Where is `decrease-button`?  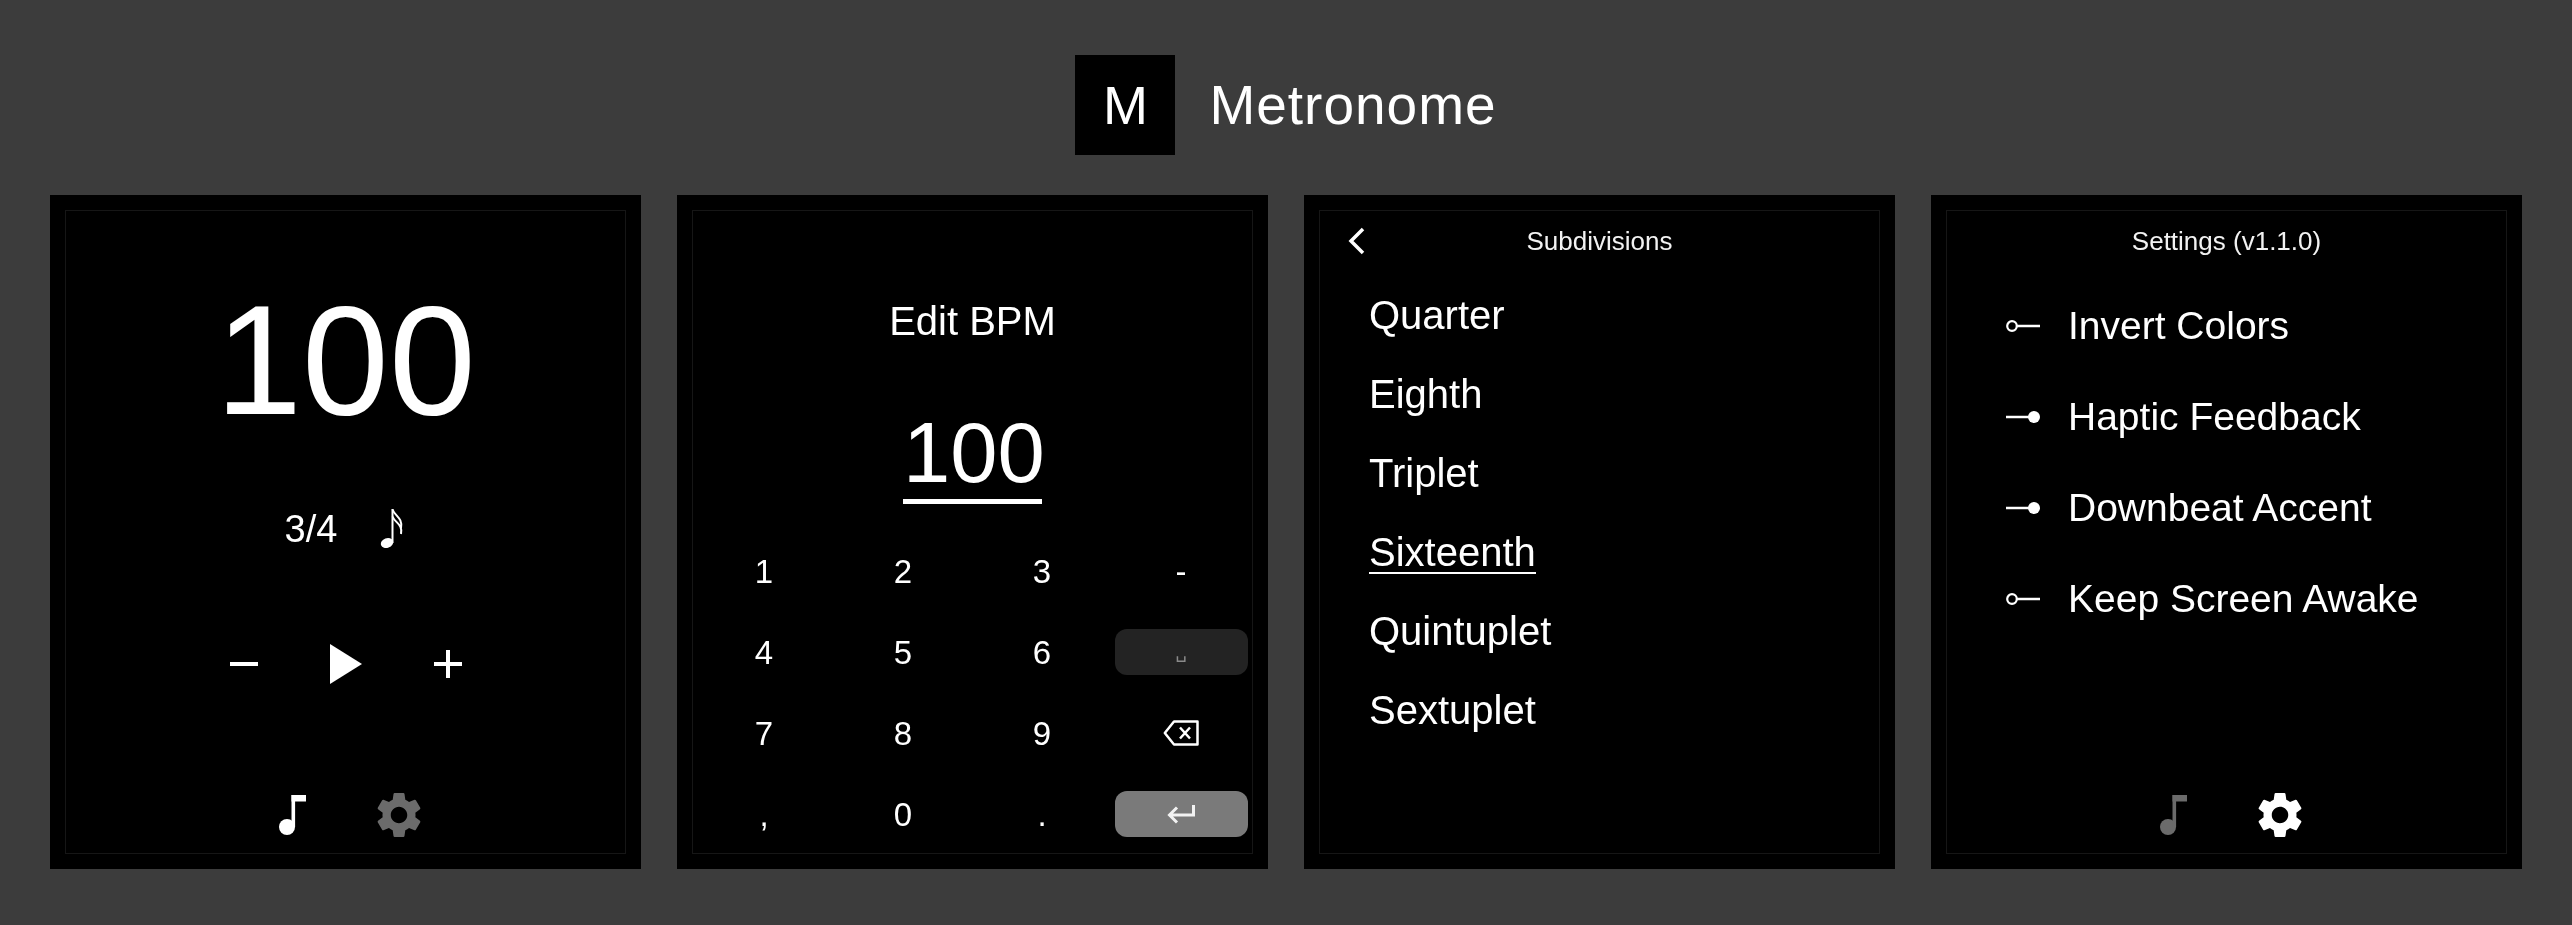
decrease-button is located at coordinates (243, 664).